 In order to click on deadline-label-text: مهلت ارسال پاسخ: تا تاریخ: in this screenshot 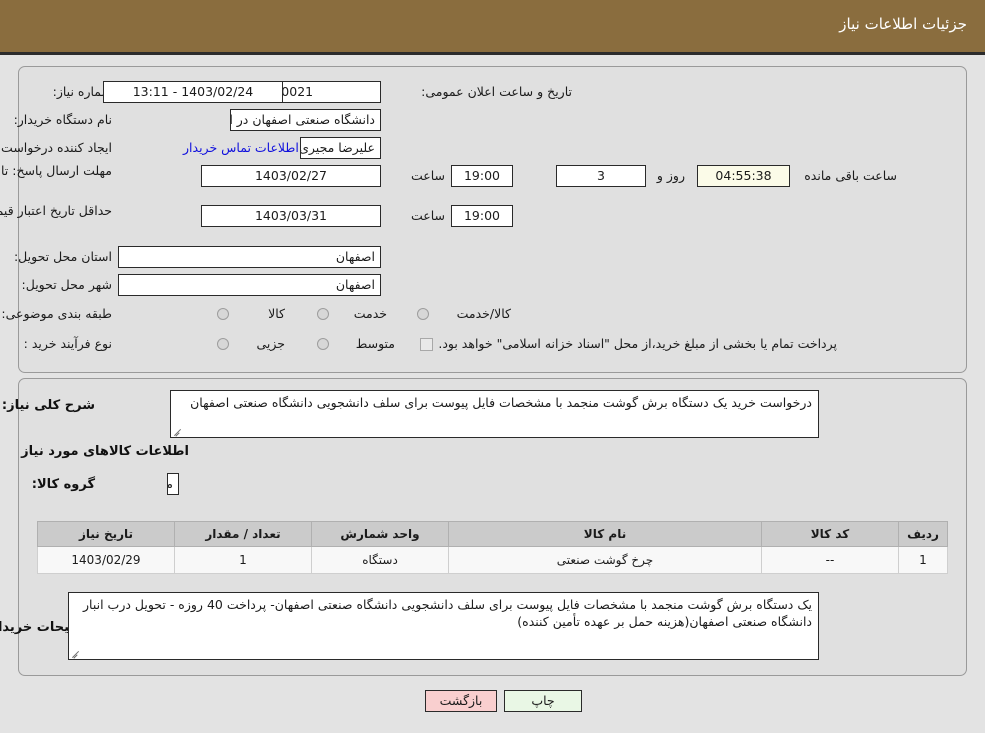, I will do `click(56, 170)`.